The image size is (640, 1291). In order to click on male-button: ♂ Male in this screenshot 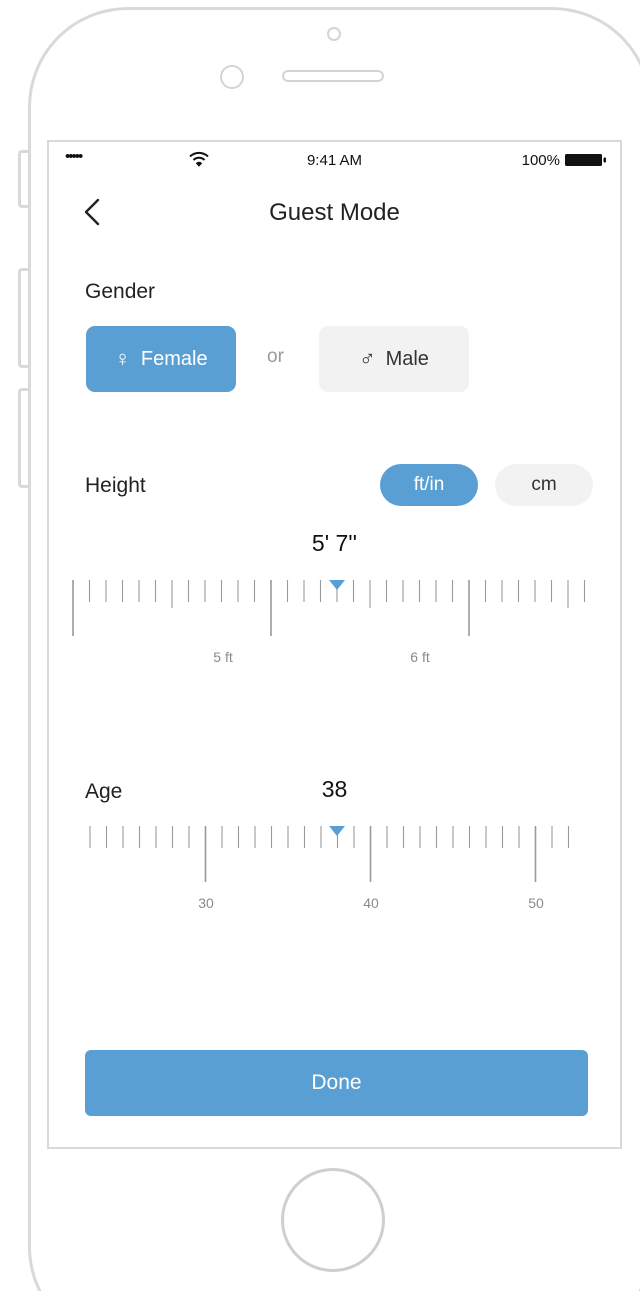, I will do `click(394, 359)`.